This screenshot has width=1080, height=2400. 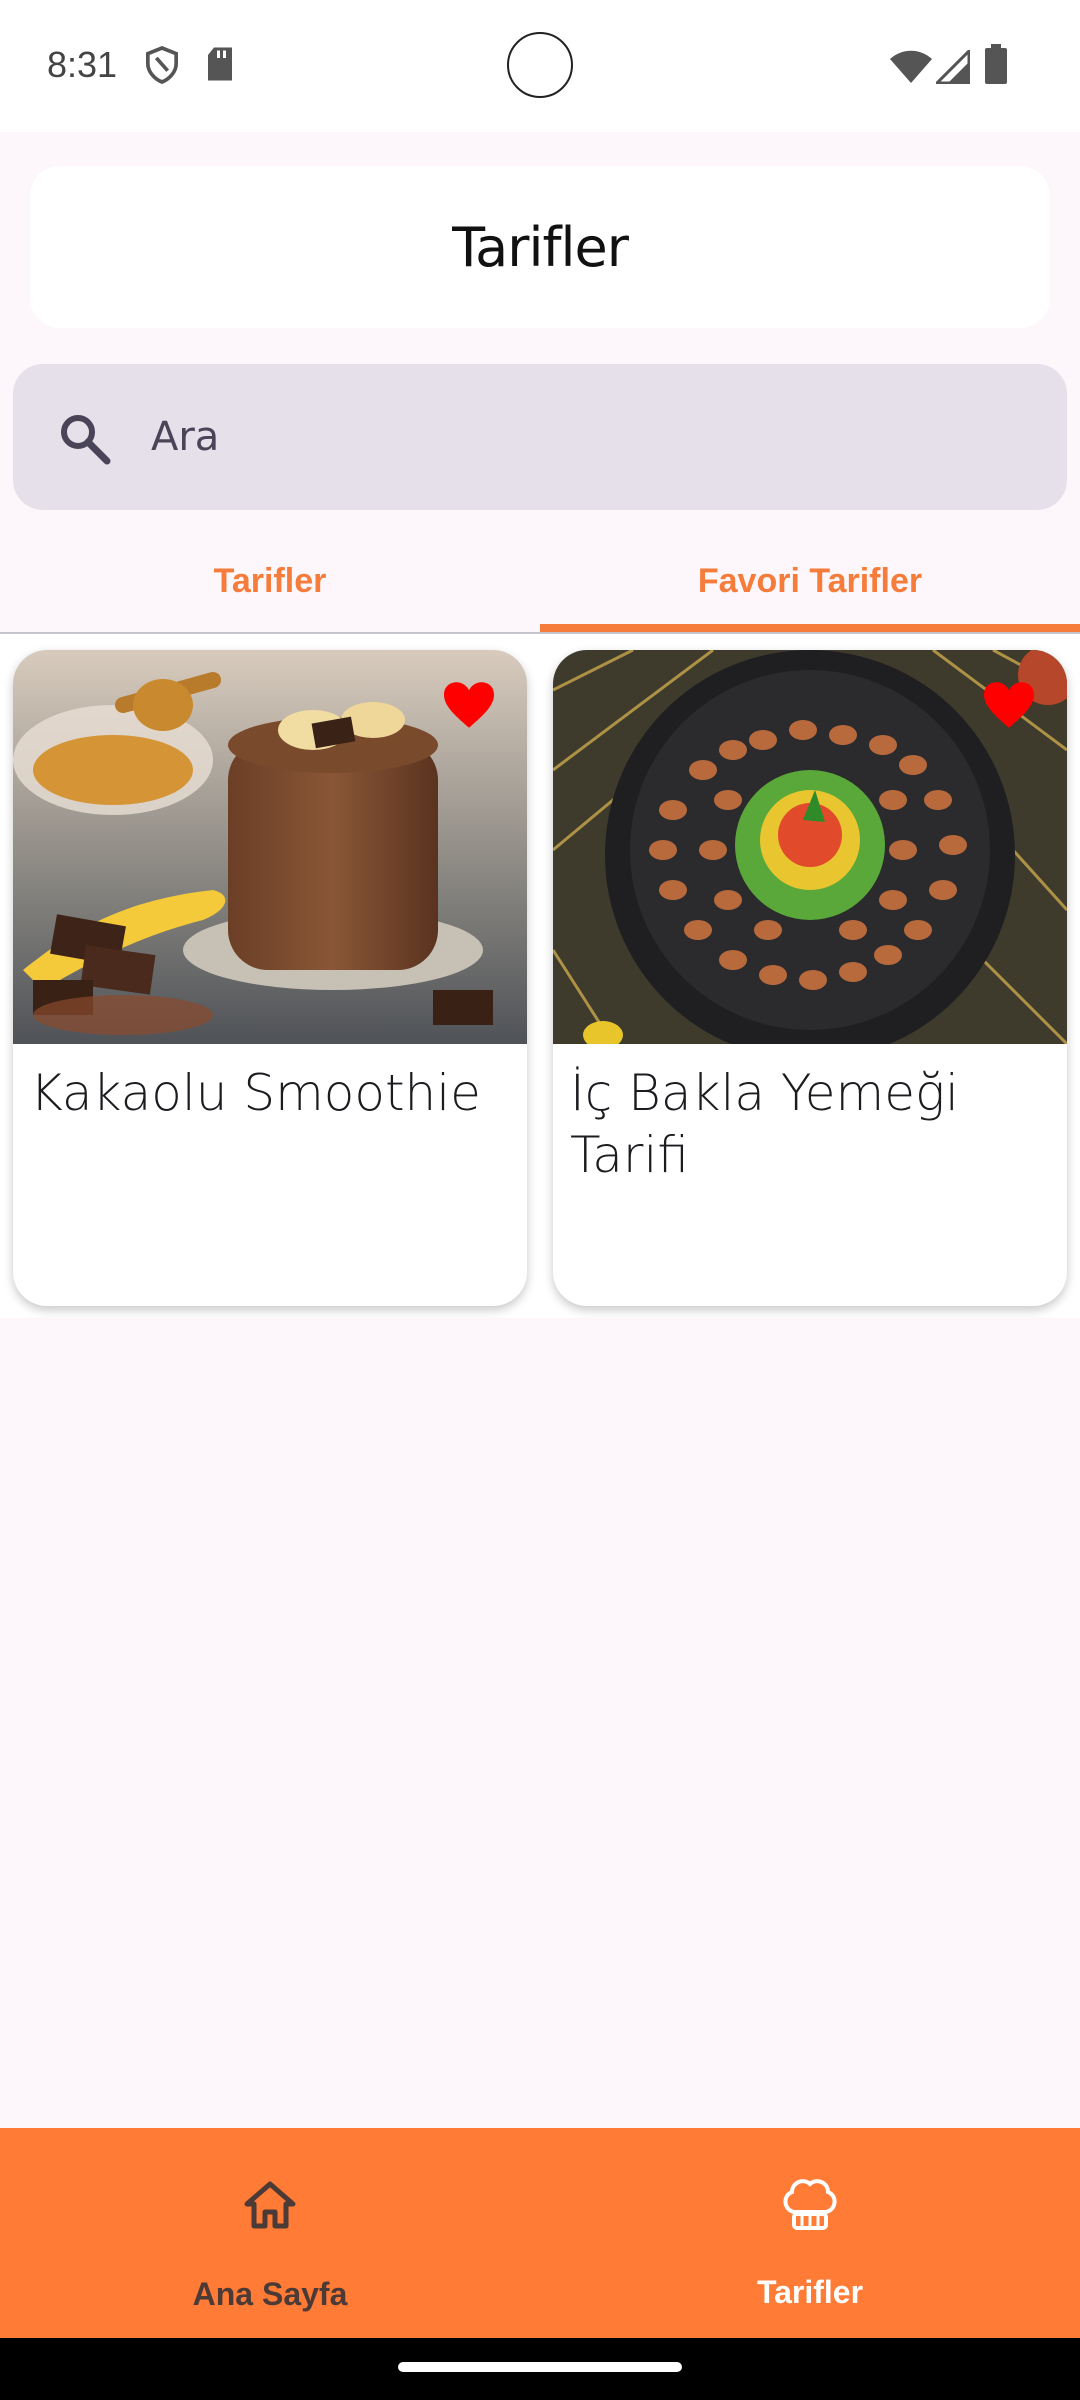 What do you see at coordinates (270, 978) in the screenshot?
I see `recipe-card: Kakaolu Smoothie` at bounding box center [270, 978].